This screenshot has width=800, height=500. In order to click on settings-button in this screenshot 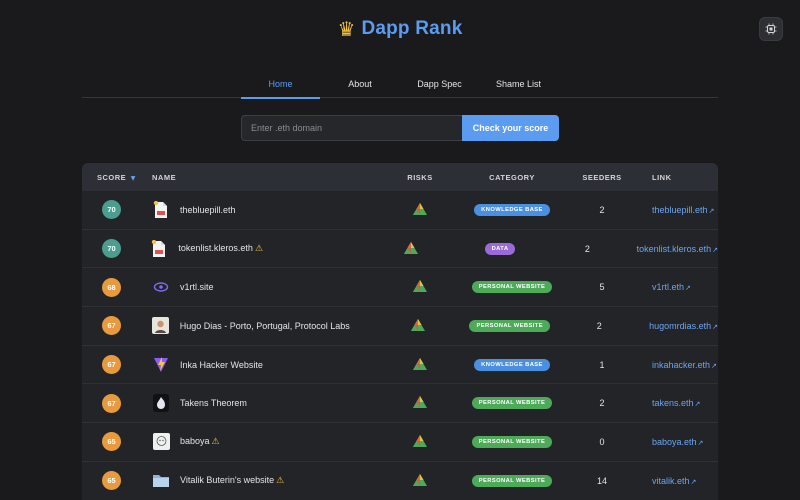, I will do `click(771, 29)`.